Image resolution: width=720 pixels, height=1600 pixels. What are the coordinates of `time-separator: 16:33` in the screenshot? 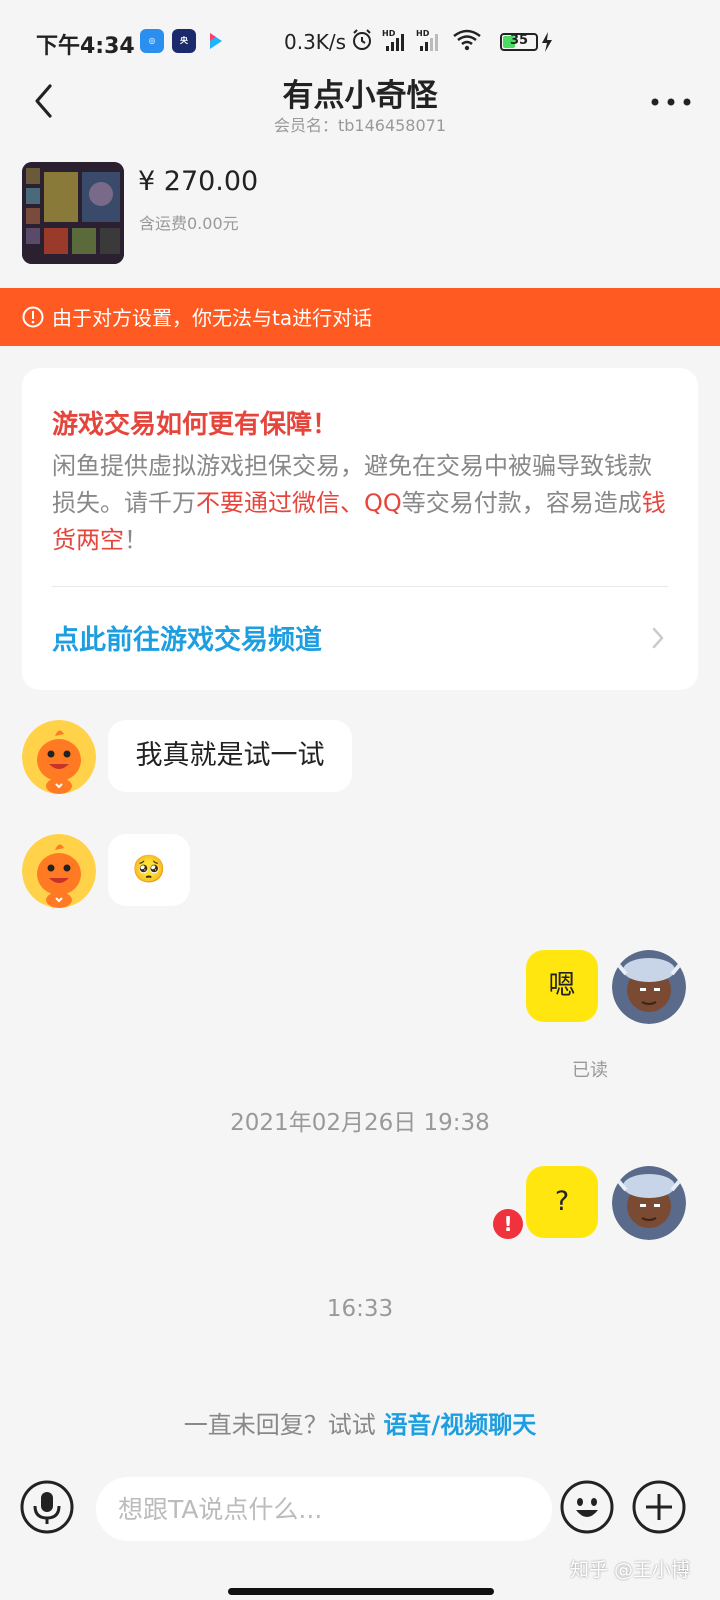 It's located at (360, 1309).